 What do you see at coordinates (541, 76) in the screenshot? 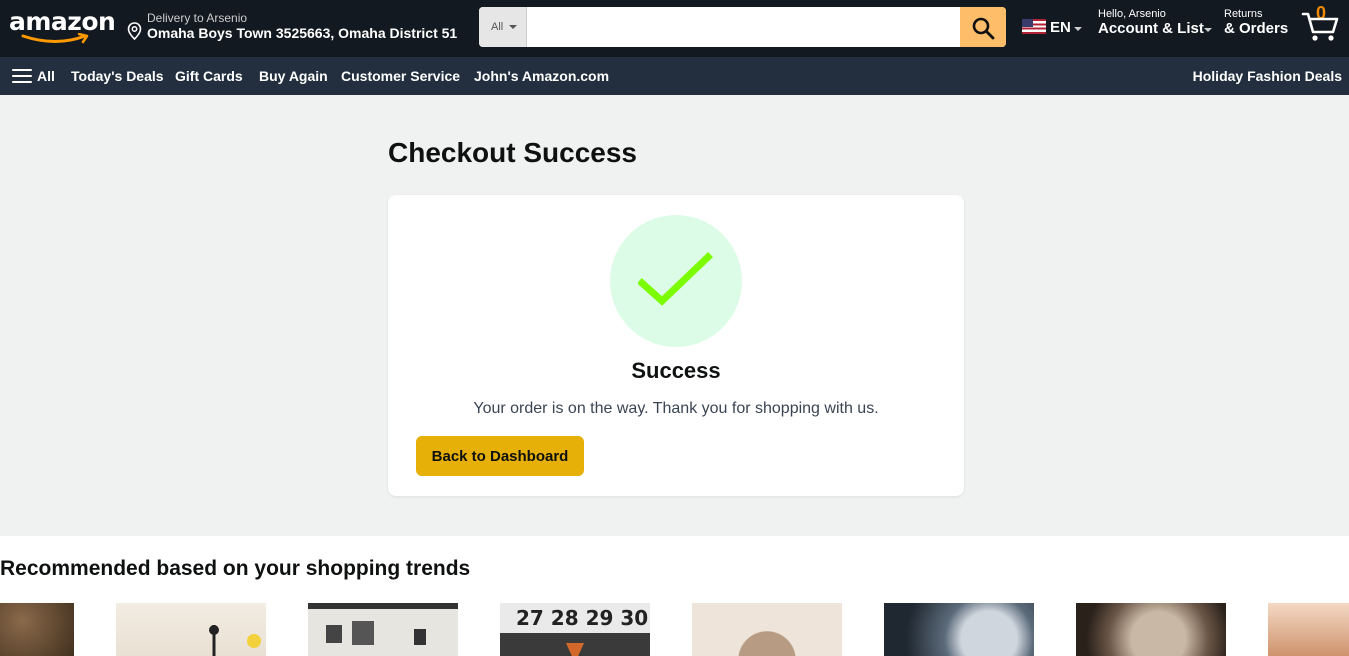
I see `nav-johns-amazon: John's Amazon.com` at bounding box center [541, 76].